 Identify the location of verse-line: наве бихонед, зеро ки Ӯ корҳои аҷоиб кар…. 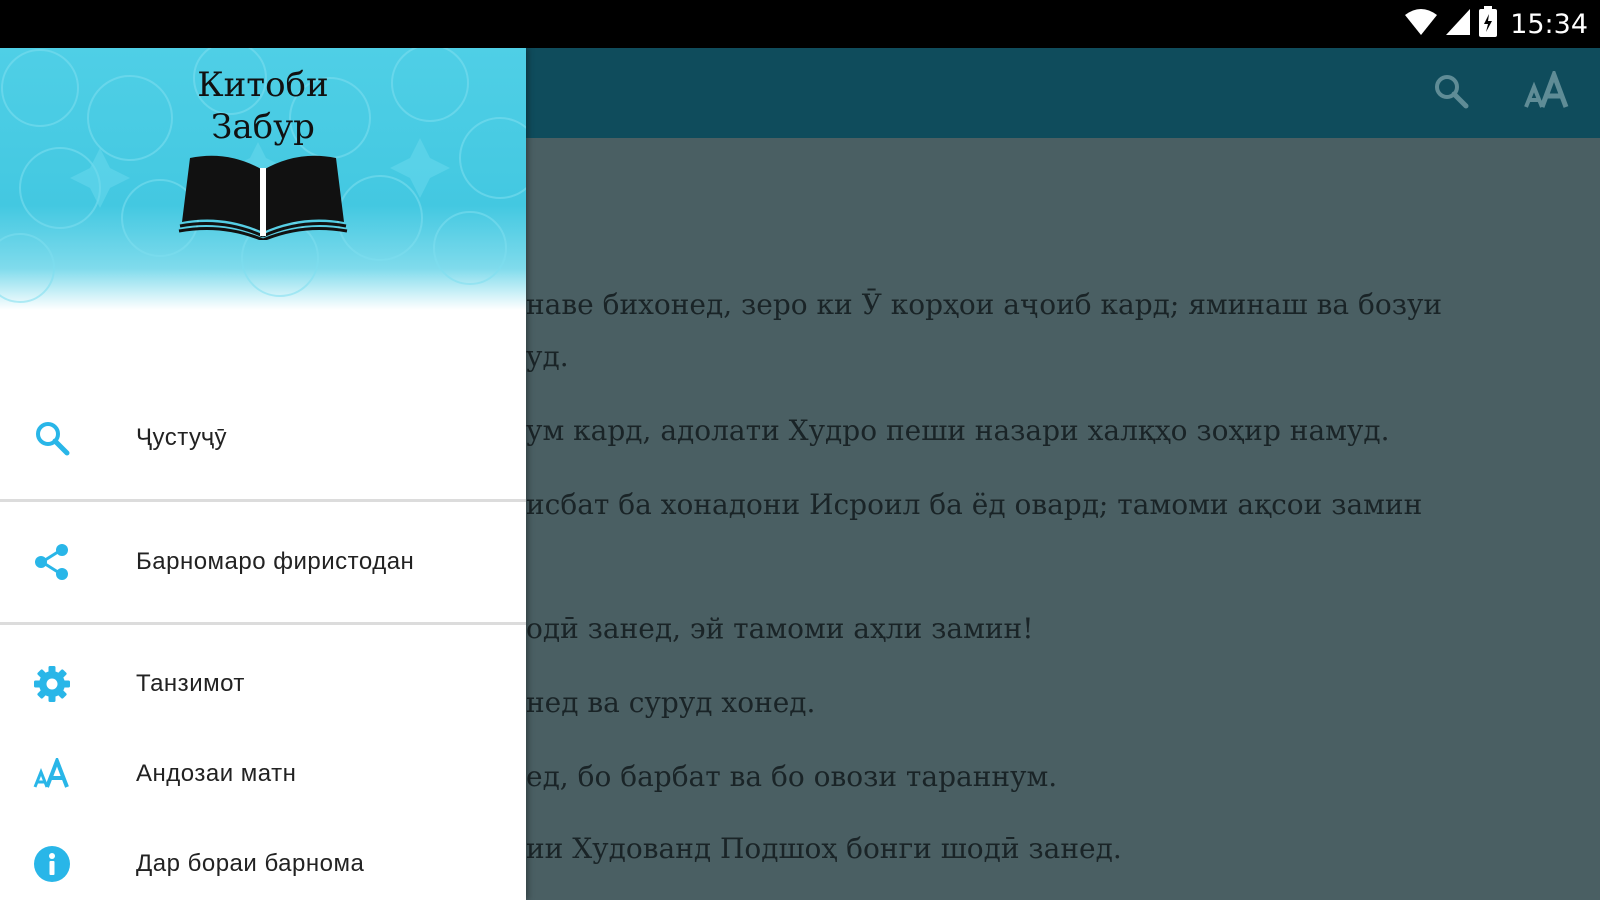
(984, 304).